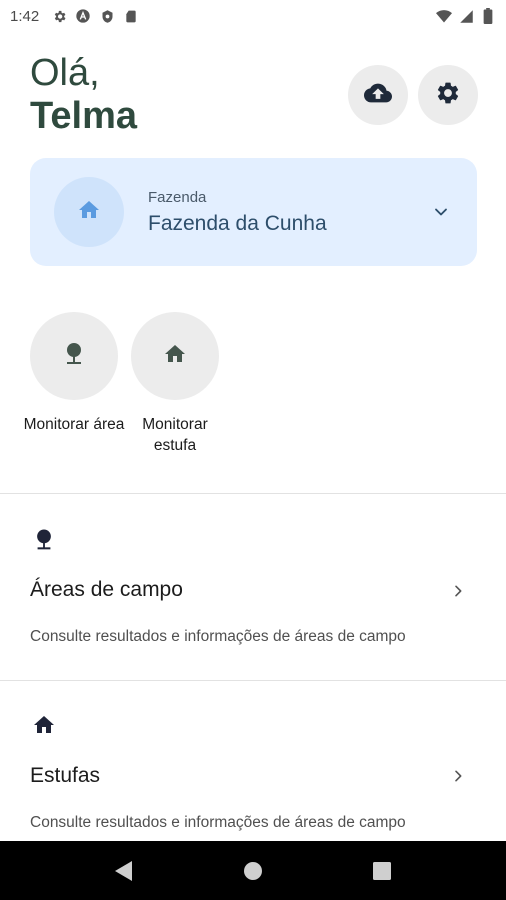 The width and height of the screenshot is (506, 900). Describe the element at coordinates (65, 73) in the screenshot. I see `greeting-text: Olá,` at that location.